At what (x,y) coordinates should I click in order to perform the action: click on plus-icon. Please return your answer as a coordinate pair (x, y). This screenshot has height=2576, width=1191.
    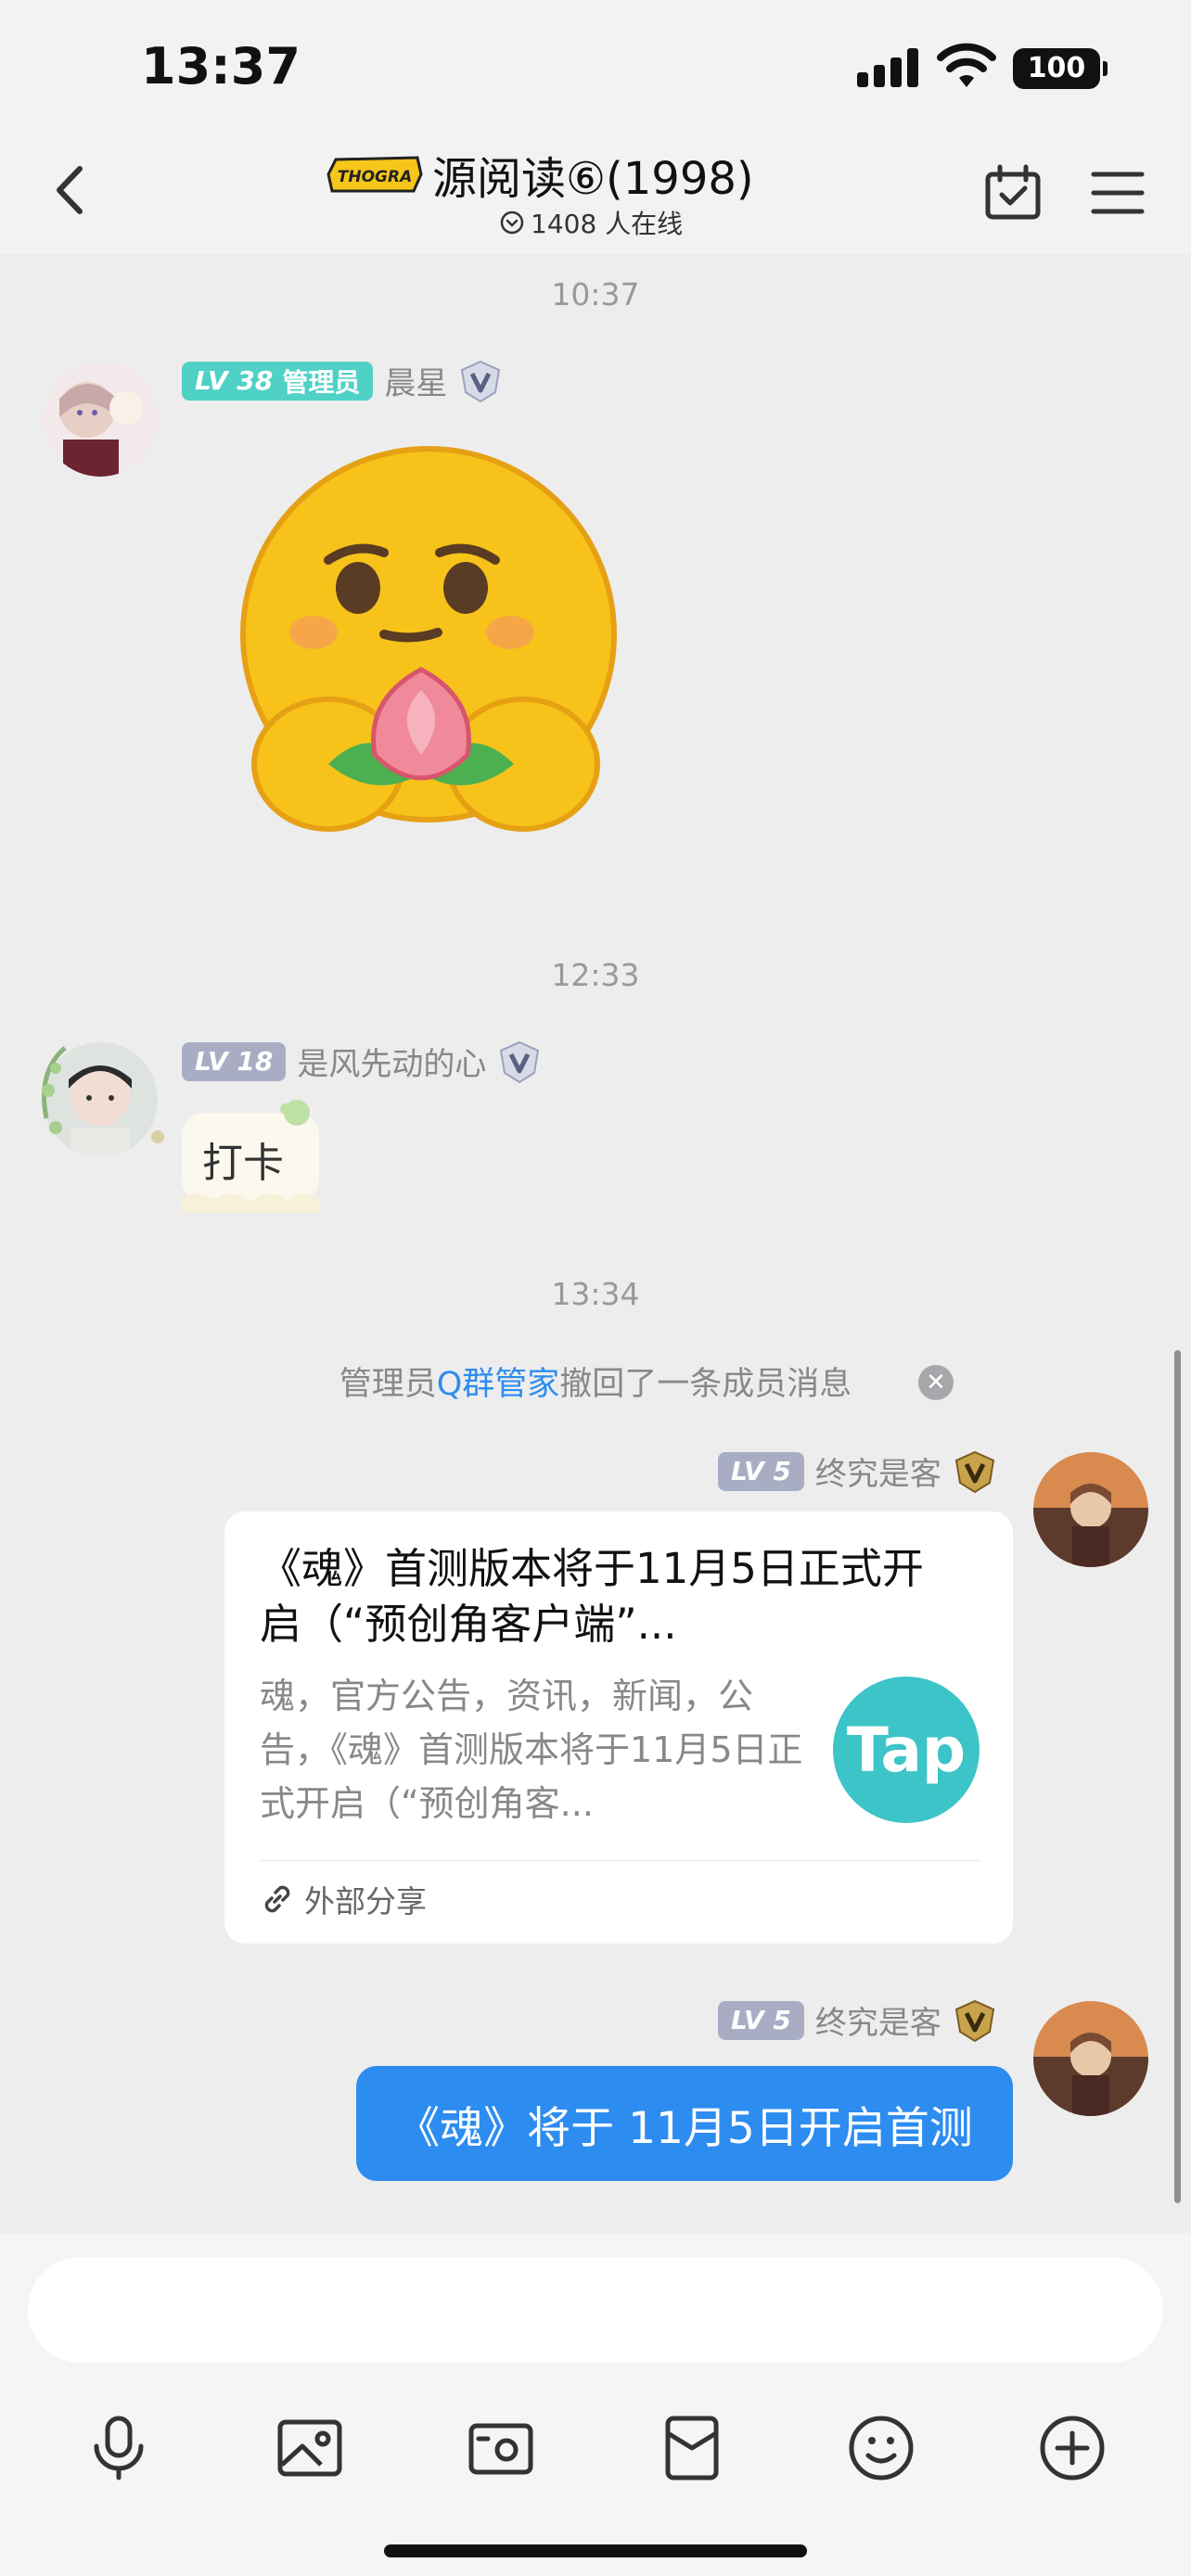
    Looking at the image, I should click on (1073, 2448).